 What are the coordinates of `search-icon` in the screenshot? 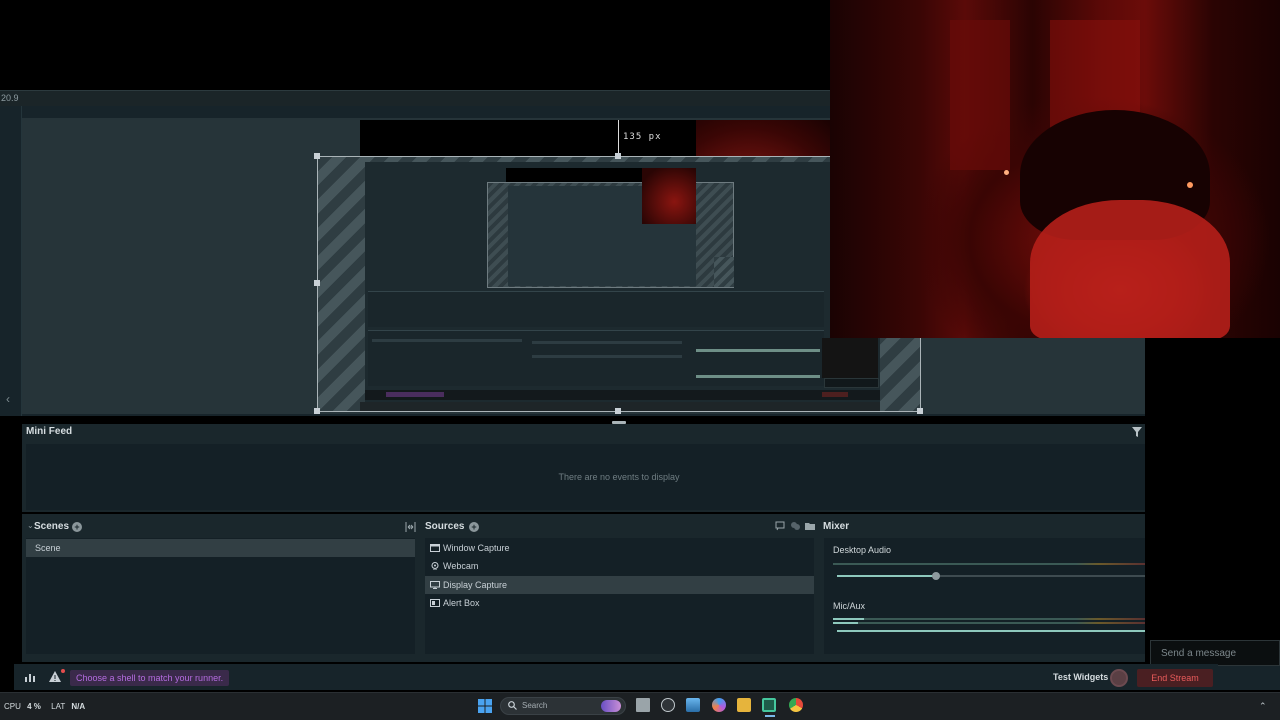 It's located at (512, 705).